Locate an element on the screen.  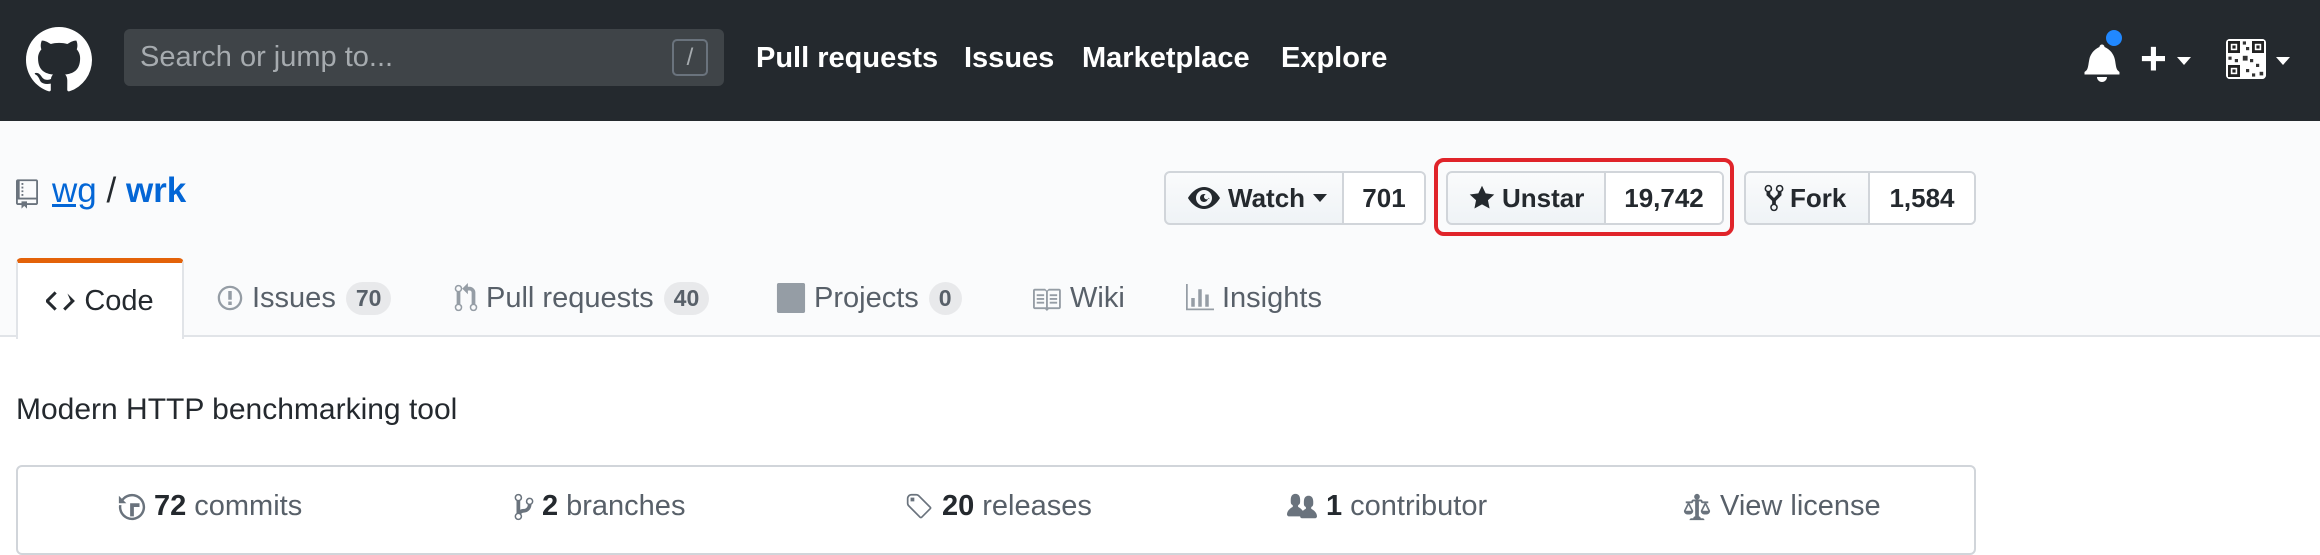
nav-issues: Issues is located at coordinates (1009, 58).